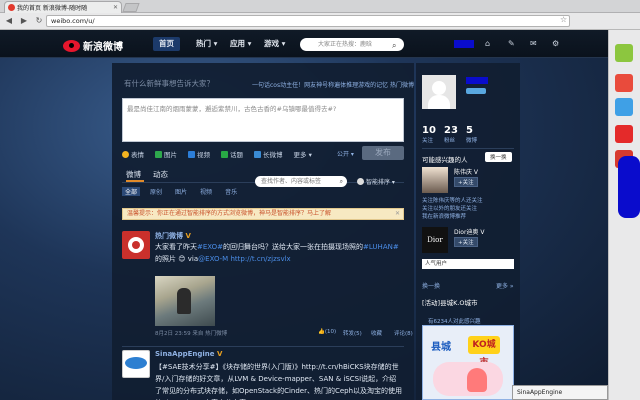 The height and width of the screenshot is (400, 640). Describe the element at coordinates (115, 7) in the screenshot. I see `close-tab-icon: ✕` at that location.